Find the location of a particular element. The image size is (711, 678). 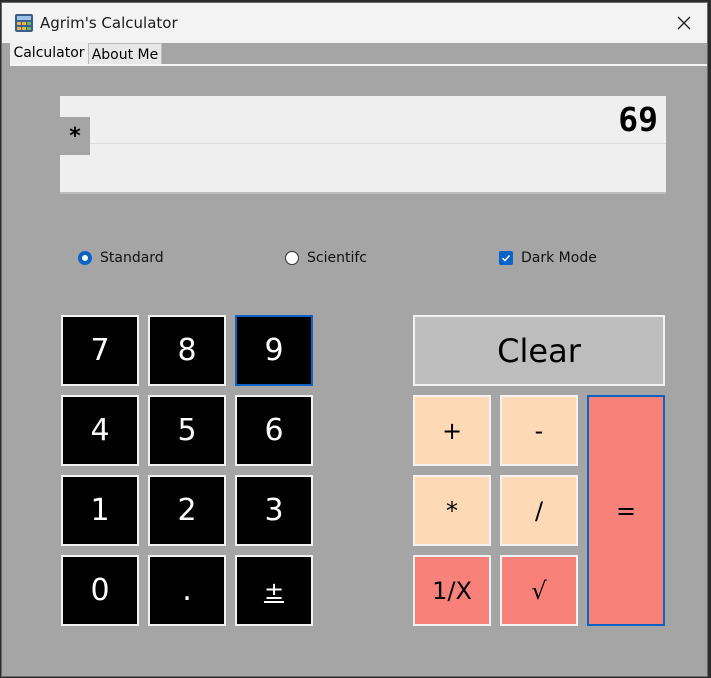

add-button: + is located at coordinates (452, 430).